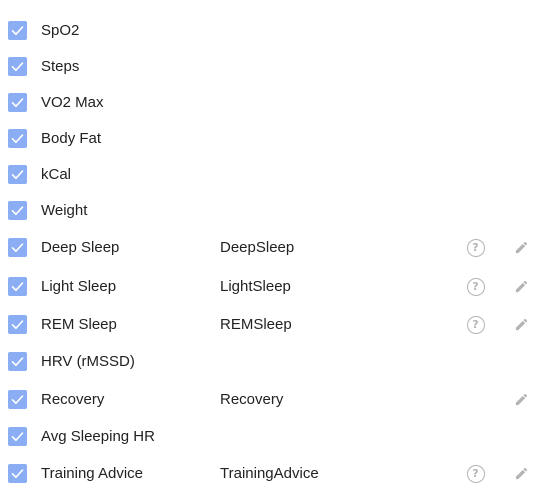  Describe the element at coordinates (270, 139) in the screenshot. I see `metric-row-body-fat: Body Fat` at that location.